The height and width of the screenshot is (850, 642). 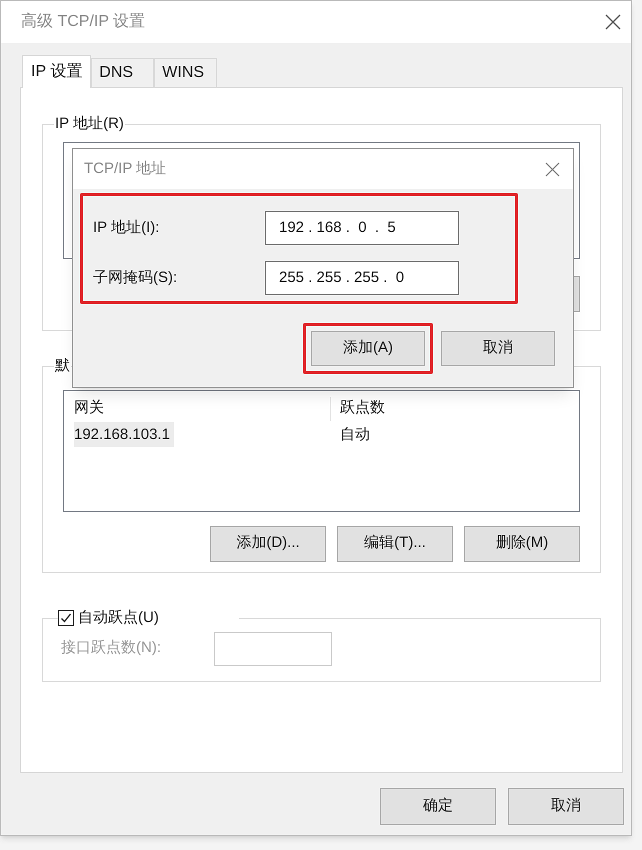 I want to click on table-cell: 192.168.103.1, so click(x=124, y=435).